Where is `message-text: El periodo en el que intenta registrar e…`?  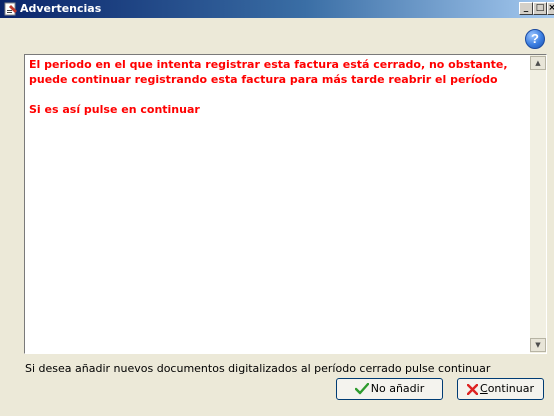 message-text: El periodo en el que intenta registrar e… is located at coordinates (277, 87).